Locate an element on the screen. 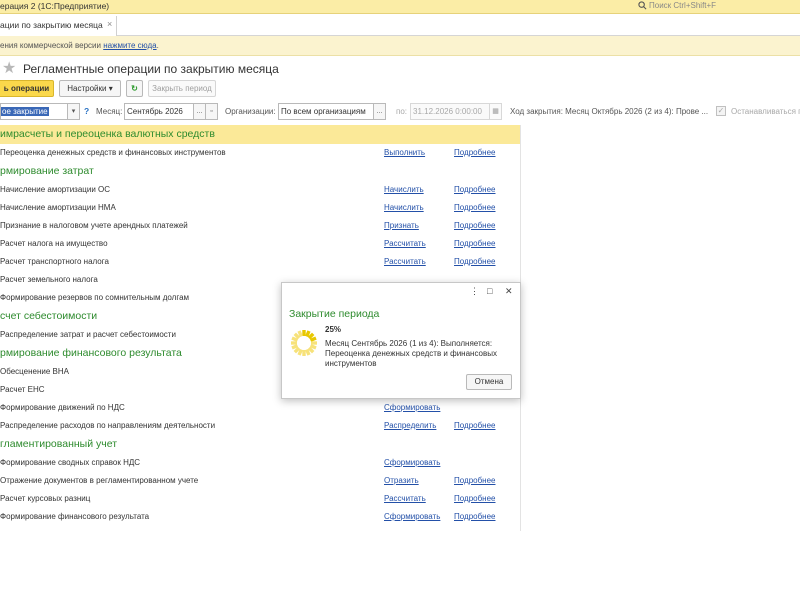 Image resolution: width=800 pixels, height=600 pixels. close-icon: ✕ is located at coordinates (509, 291).